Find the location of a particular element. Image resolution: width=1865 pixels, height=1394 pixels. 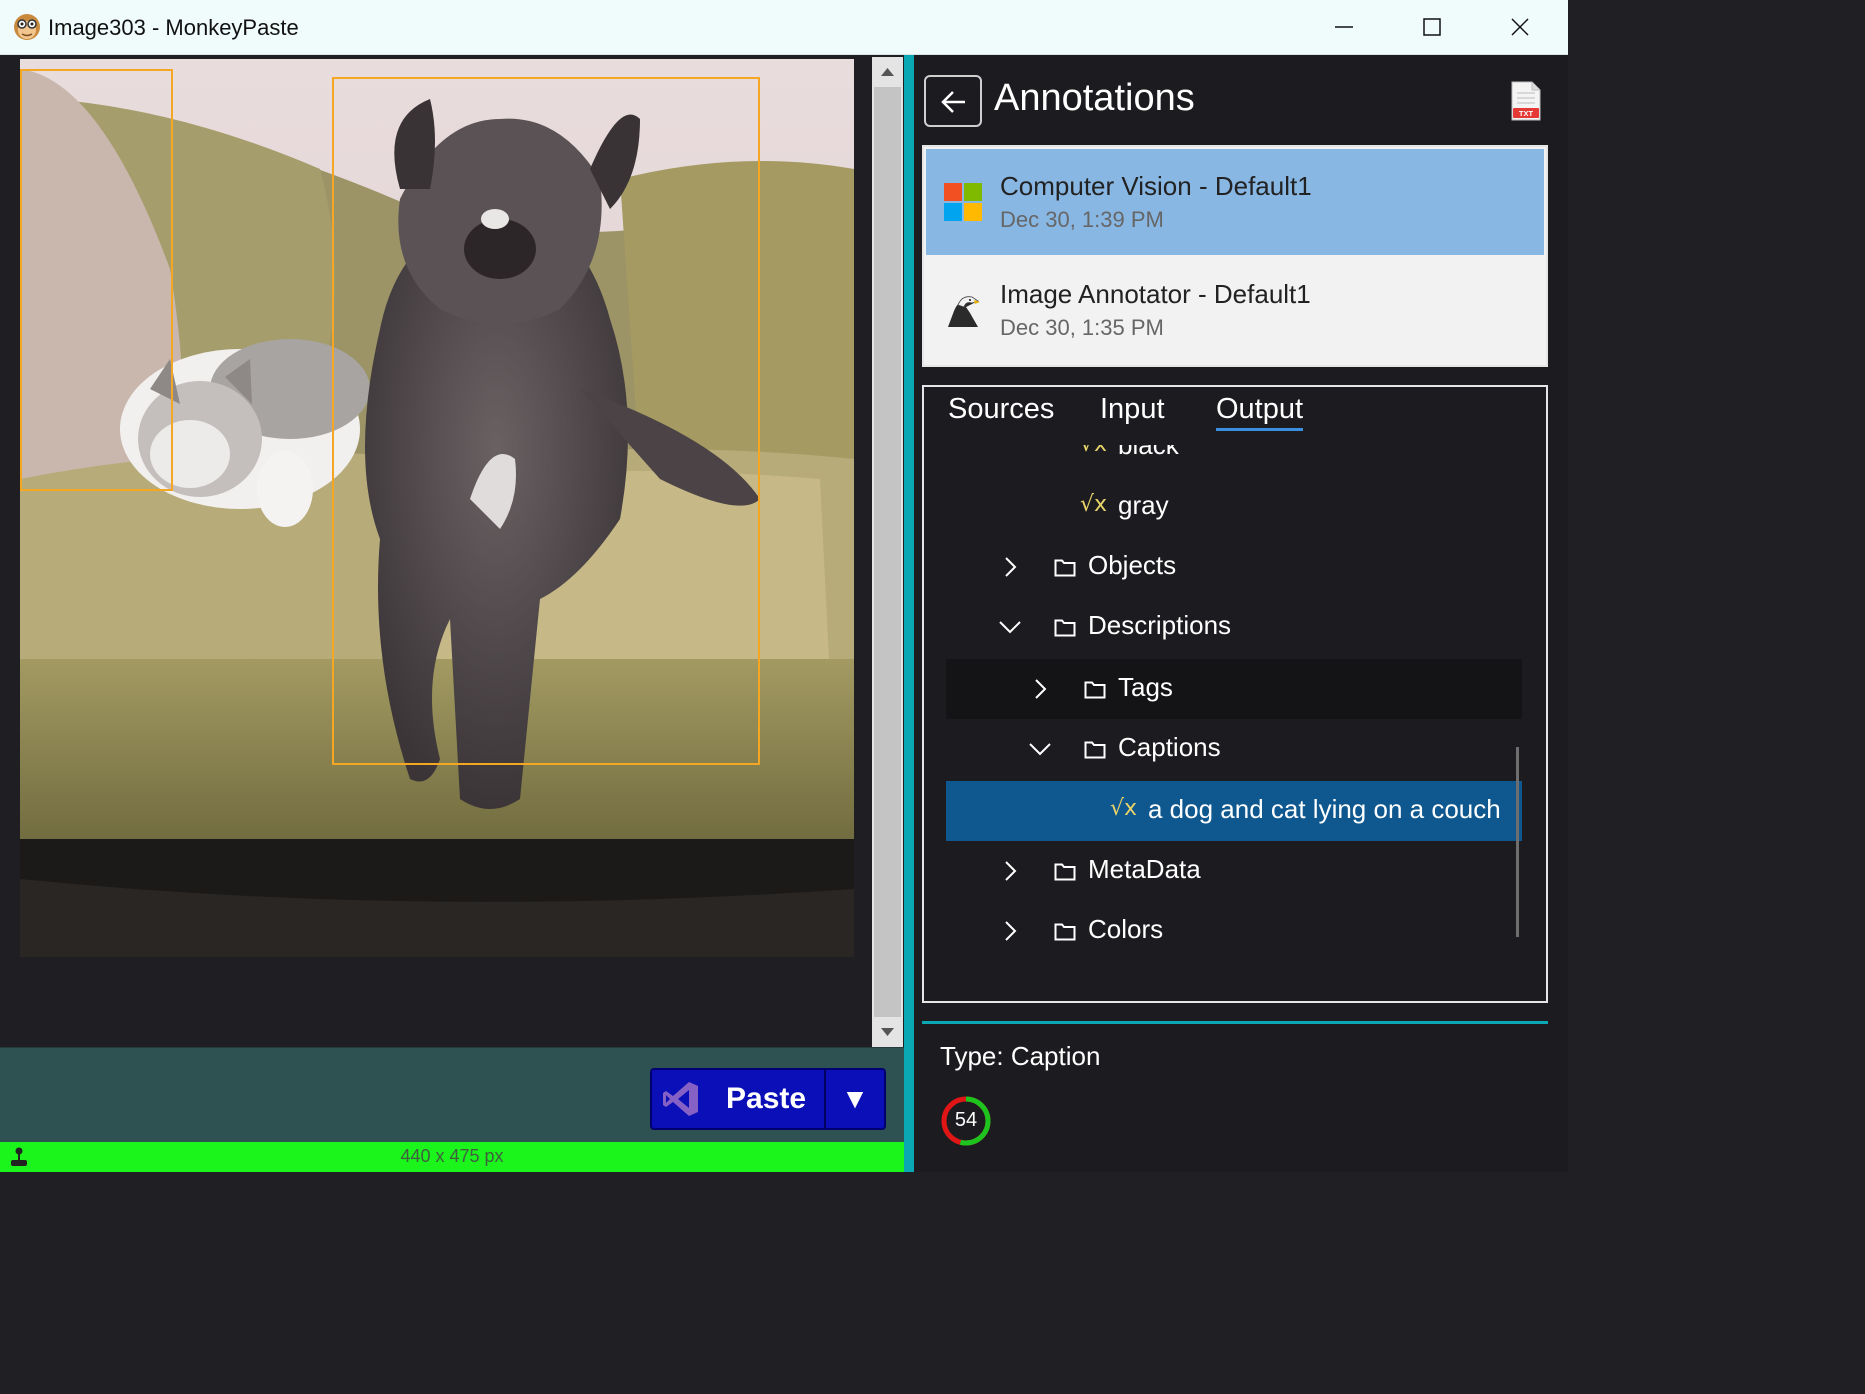

txt-file-icon: TXT is located at coordinates (1526, 101).